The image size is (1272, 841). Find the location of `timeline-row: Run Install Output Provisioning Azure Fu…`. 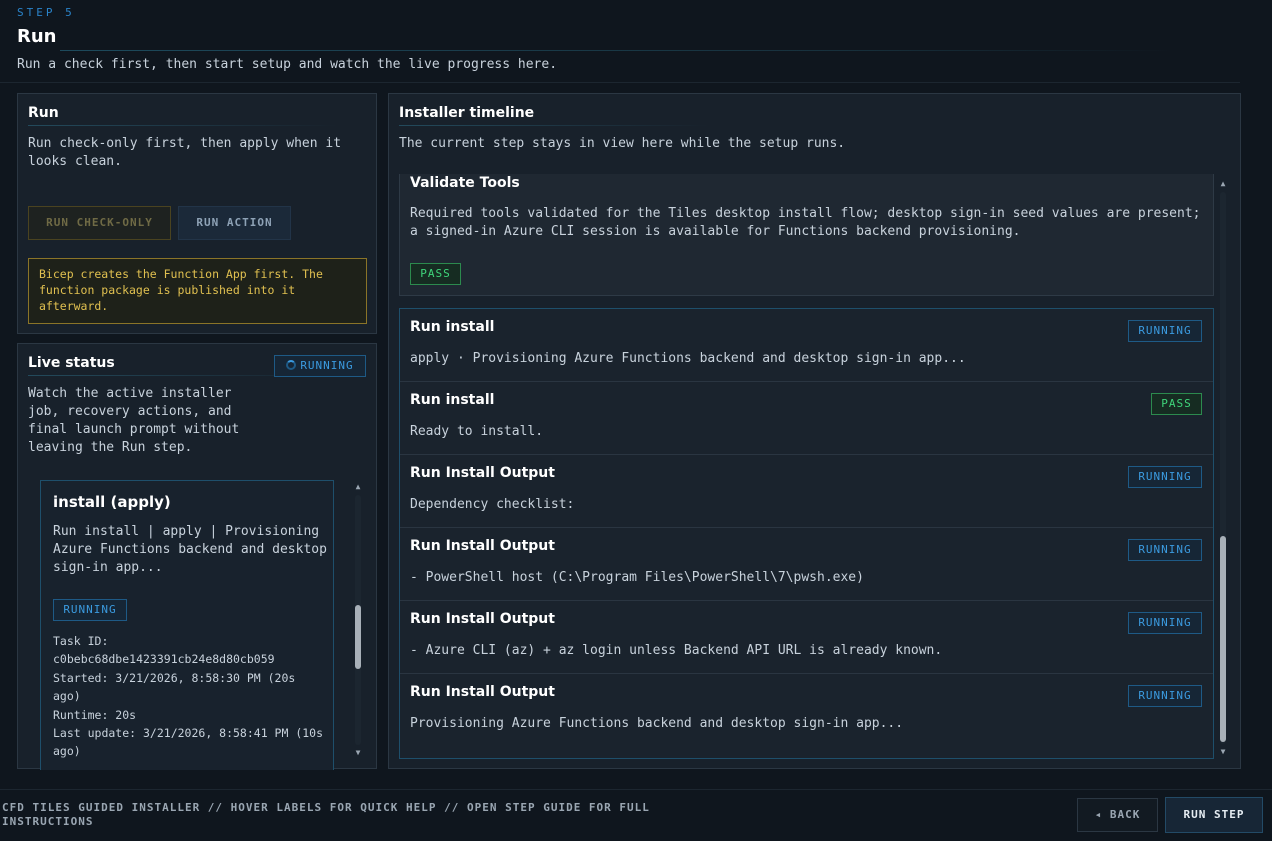

timeline-row: Run Install Output Provisioning Azure Fu… is located at coordinates (806, 710).